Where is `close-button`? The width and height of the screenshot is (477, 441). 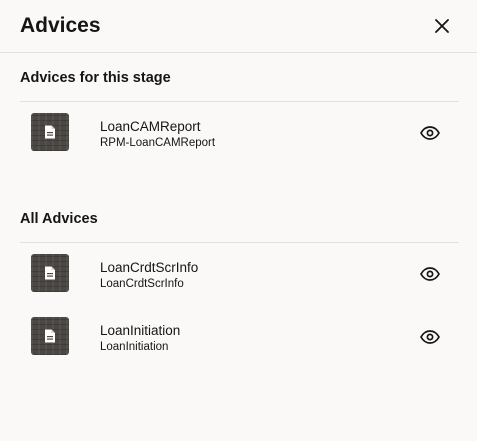 close-button is located at coordinates (442, 26).